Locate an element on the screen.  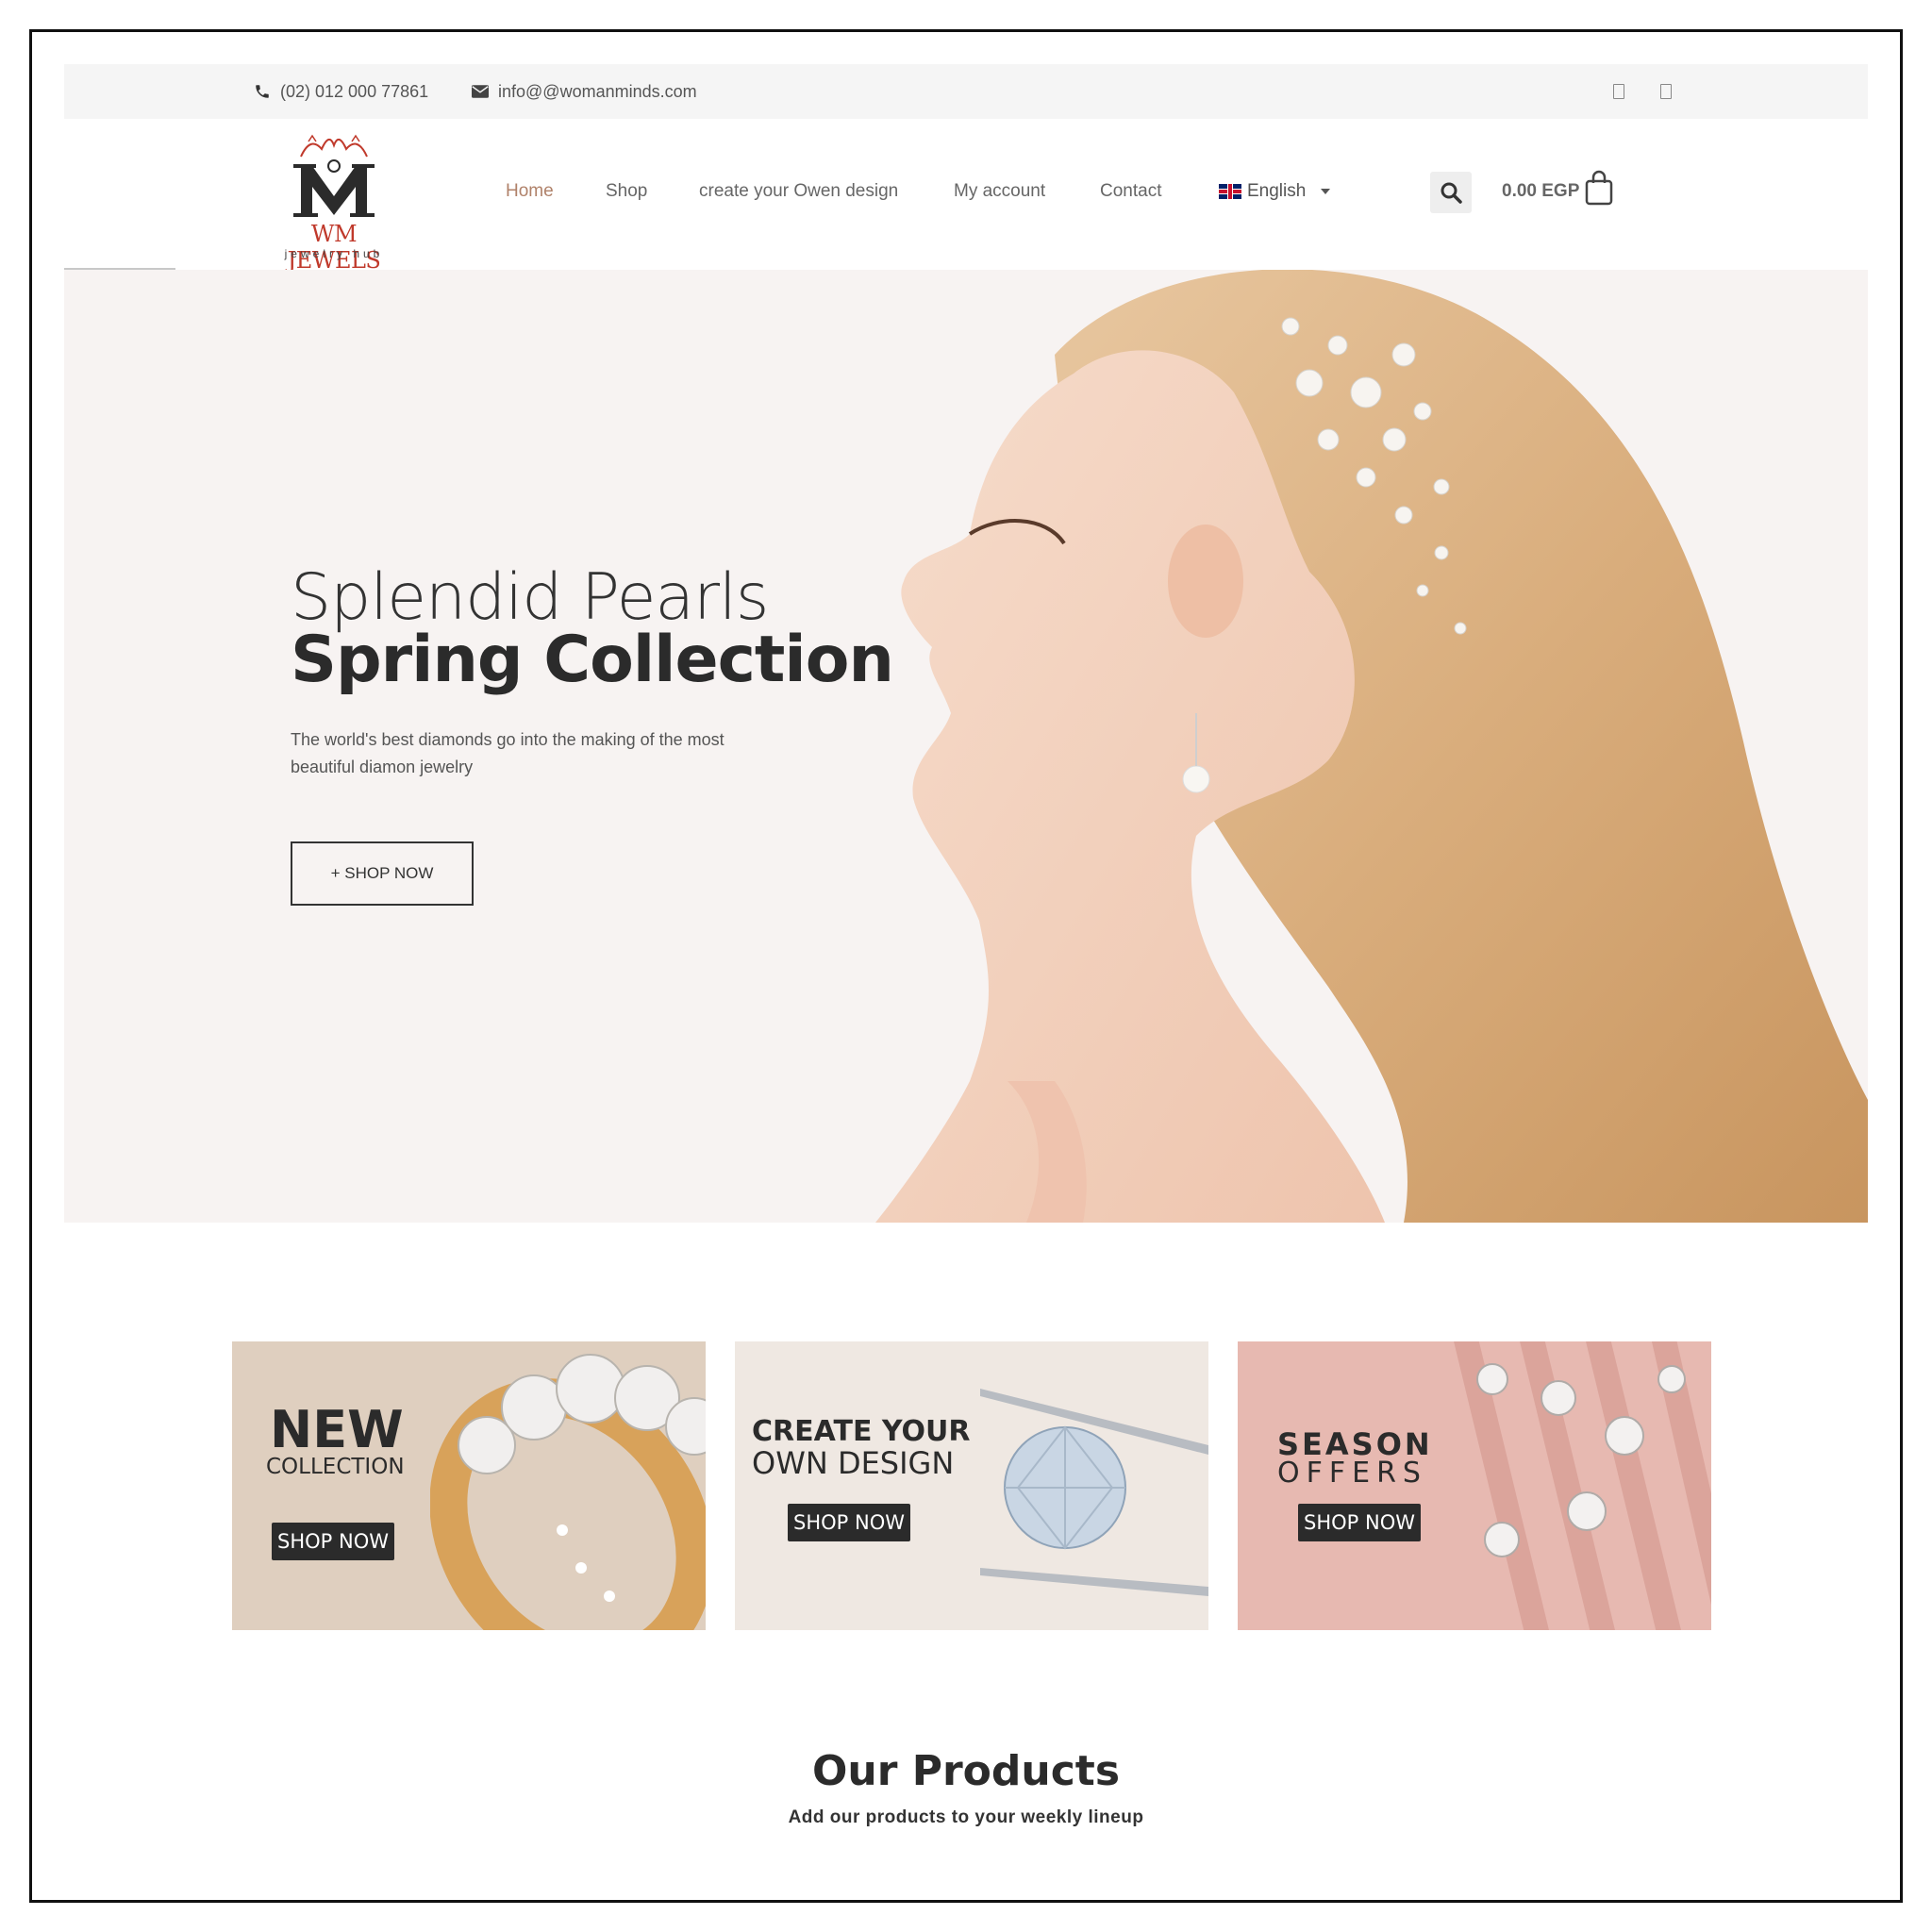
cart-total: 0.00 EGP is located at coordinates (1540, 191).